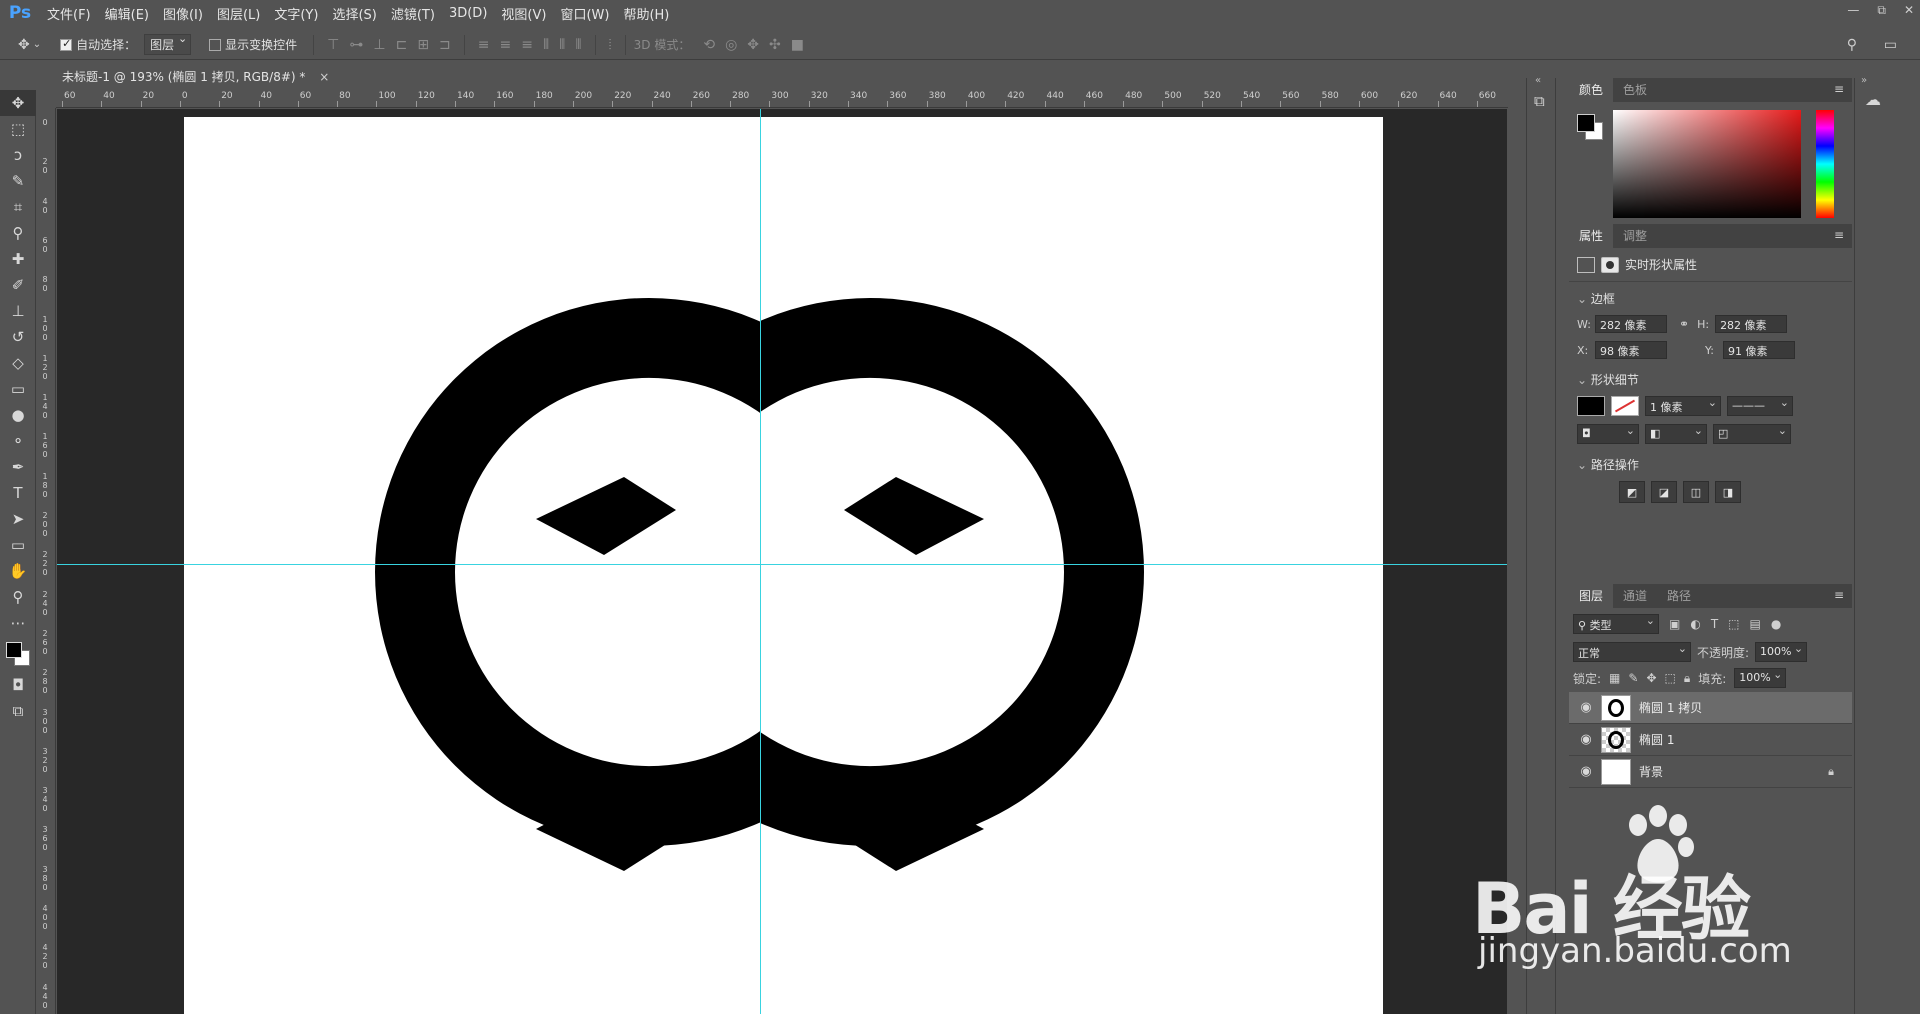 This screenshot has width=1920, height=1014. I want to click on 3d-roll-icon: ◎, so click(731, 45).